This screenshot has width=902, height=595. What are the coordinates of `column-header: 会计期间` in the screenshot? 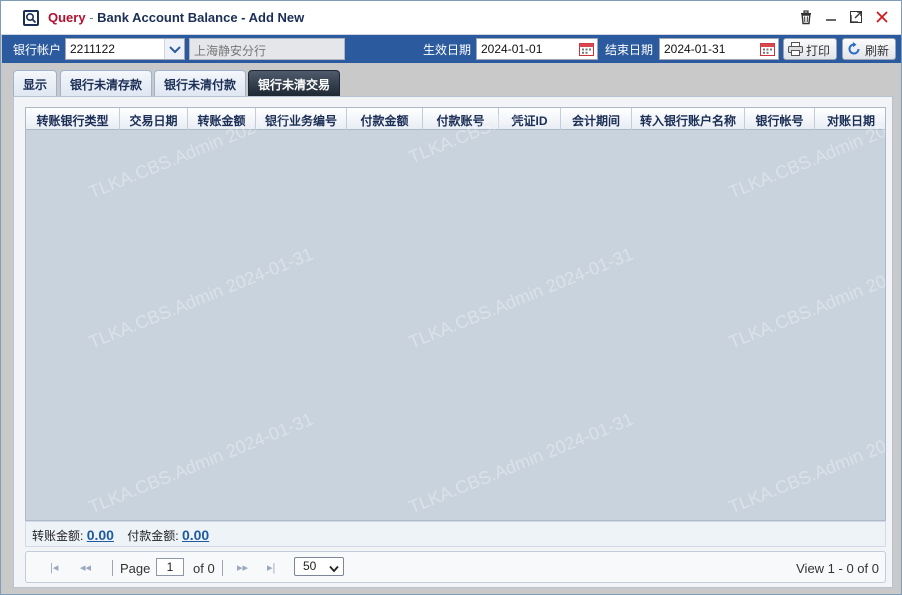 It's located at (596, 119).